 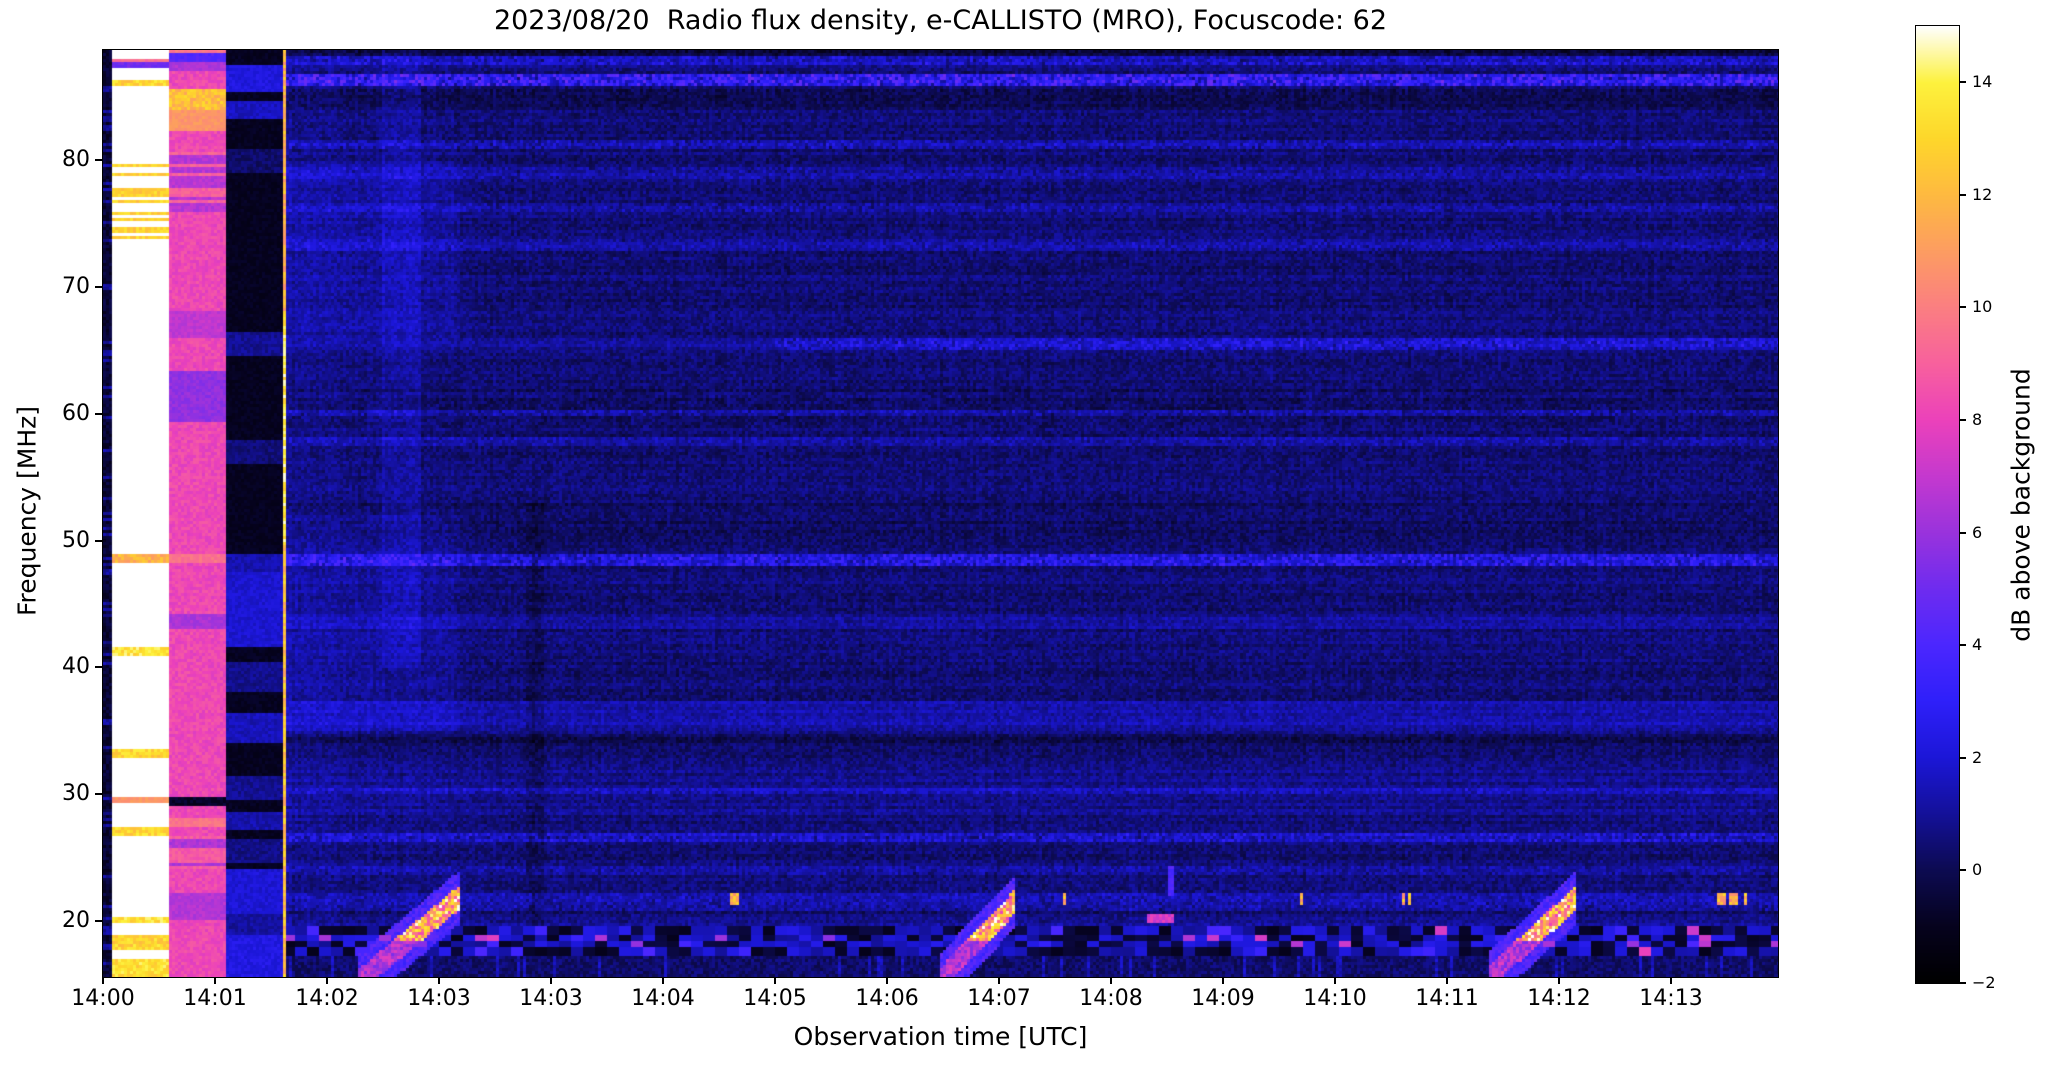 I want to click on y-tick-label: 80, so click(x=76, y=160).